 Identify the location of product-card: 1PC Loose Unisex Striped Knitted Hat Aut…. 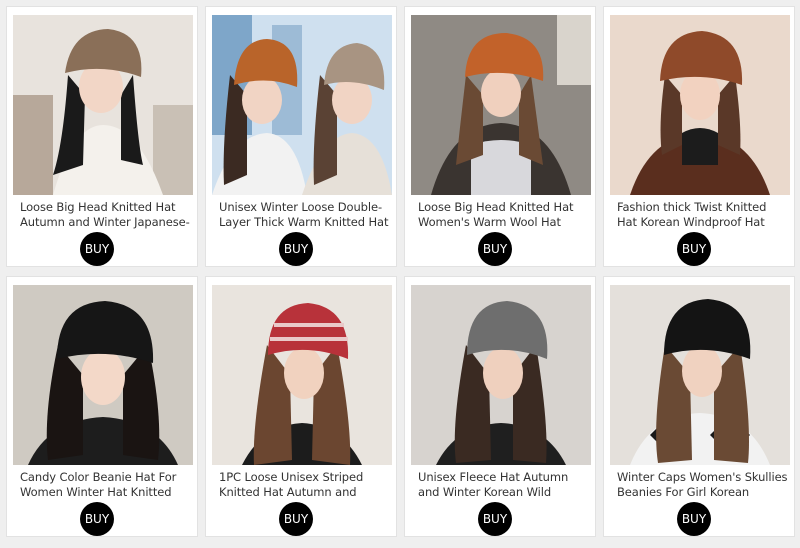
(301, 406).